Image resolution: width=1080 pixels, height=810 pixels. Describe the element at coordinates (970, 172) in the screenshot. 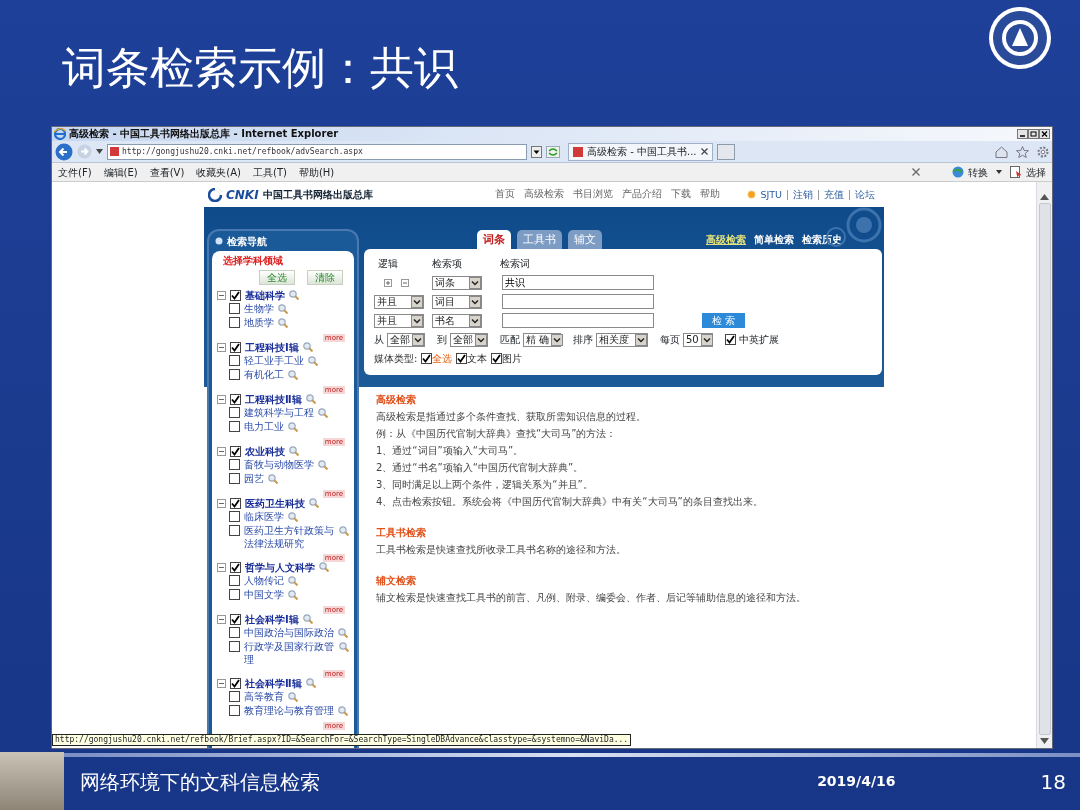

I see `convert-button: 转换` at that location.